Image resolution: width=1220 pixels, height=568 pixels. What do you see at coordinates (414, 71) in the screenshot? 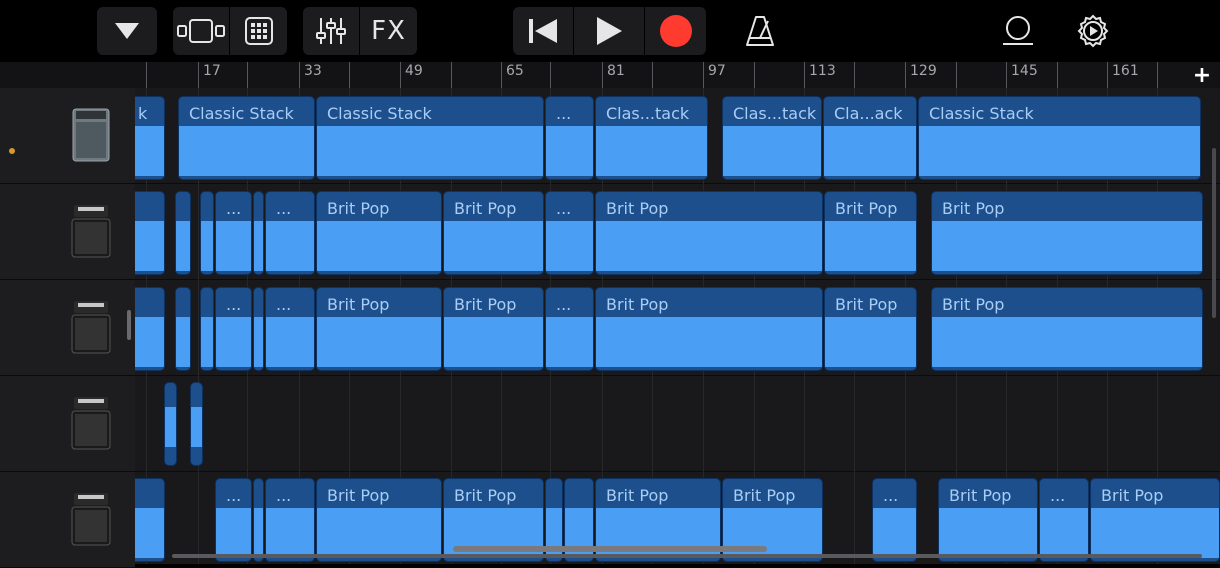
I see `bar-label: 49` at bounding box center [414, 71].